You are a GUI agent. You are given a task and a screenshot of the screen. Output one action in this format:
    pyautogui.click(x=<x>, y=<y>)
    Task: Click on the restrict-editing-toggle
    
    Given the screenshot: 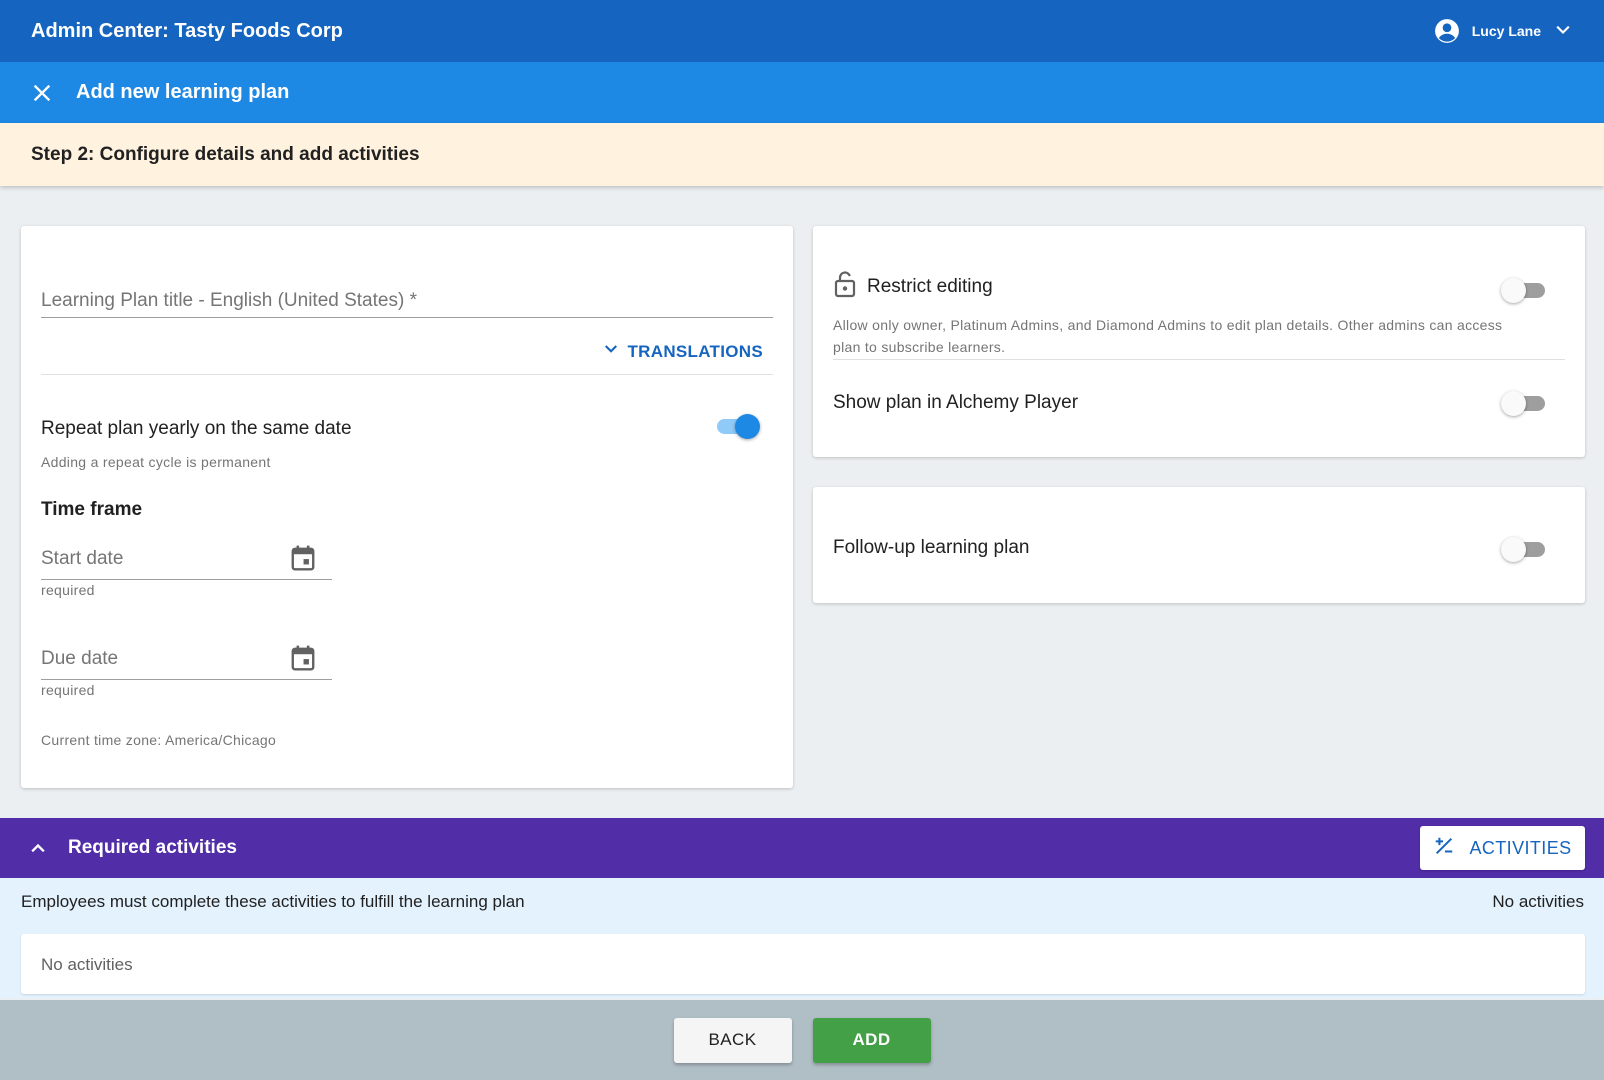 What is the action you would take?
    pyautogui.click(x=1524, y=290)
    